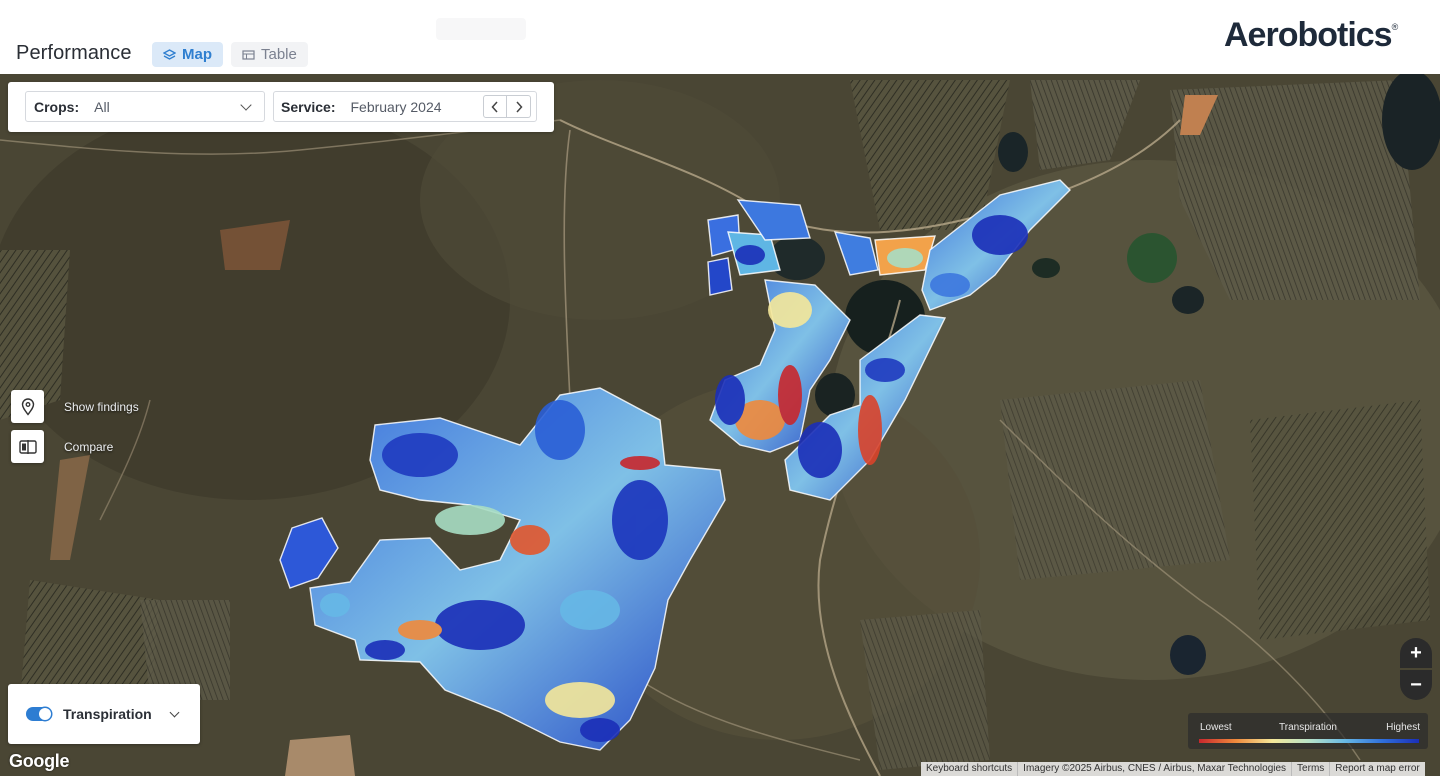 The height and width of the screenshot is (776, 1440). What do you see at coordinates (1416, 653) in the screenshot?
I see `zoom-in-button: +` at bounding box center [1416, 653].